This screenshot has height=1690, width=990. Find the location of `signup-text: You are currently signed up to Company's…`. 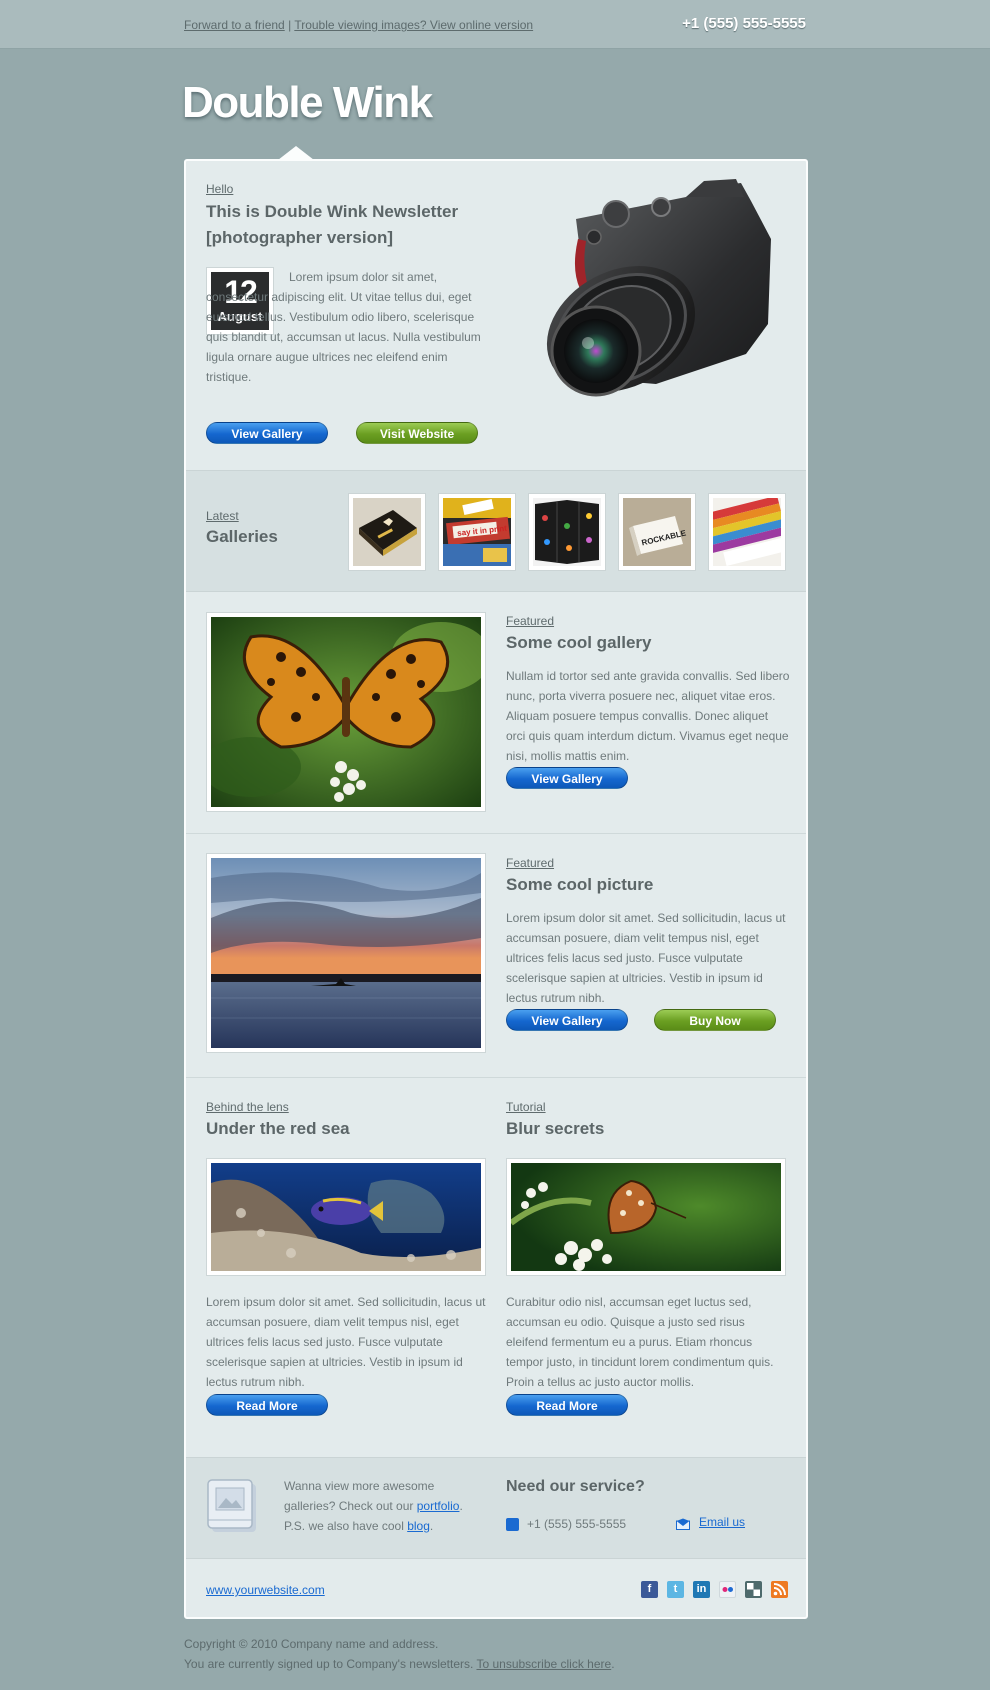

signup-text: You are currently signed up to Company's… is located at coordinates (399, 1664).